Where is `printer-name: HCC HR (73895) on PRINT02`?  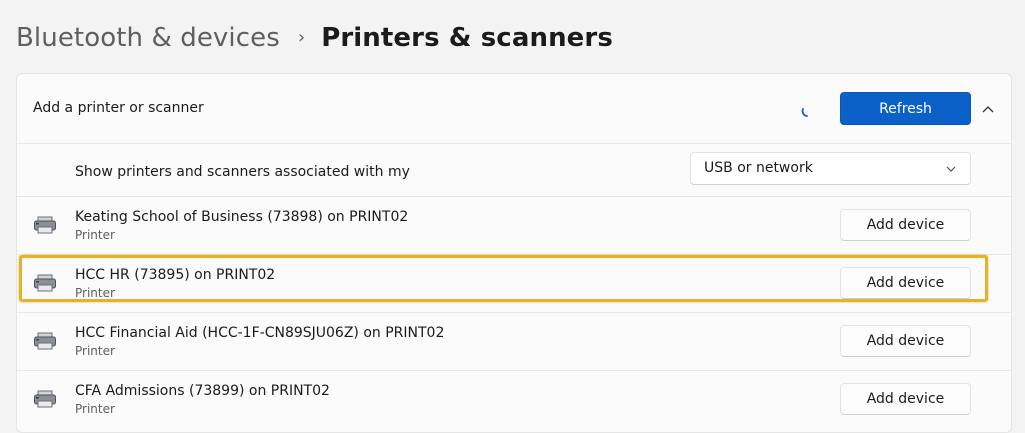
printer-name: HCC HR (73895) on PRINT02 is located at coordinates (175, 275).